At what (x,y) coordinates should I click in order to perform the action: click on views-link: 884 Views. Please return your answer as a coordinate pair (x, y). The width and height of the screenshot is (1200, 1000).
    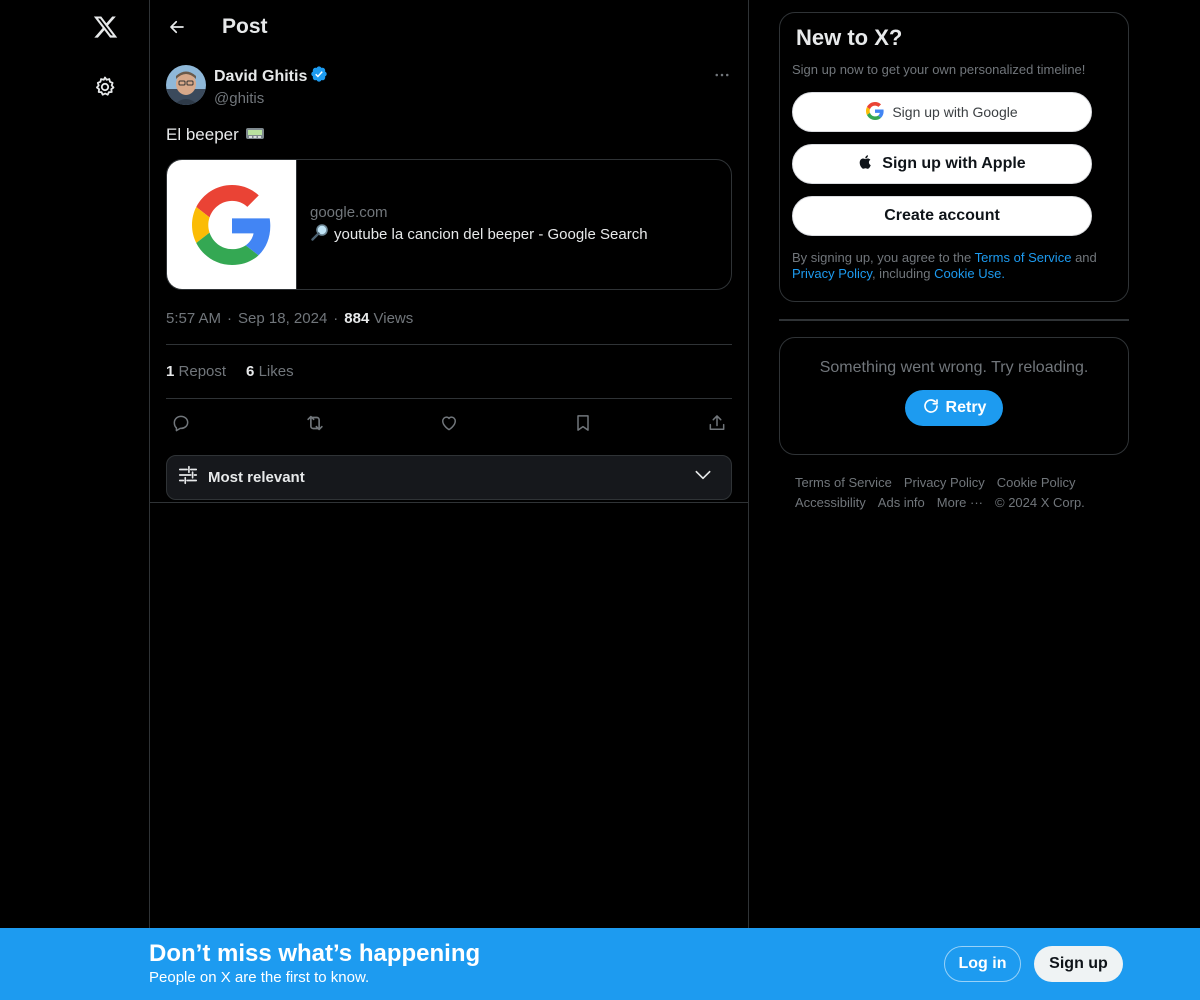
    Looking at the image, I should click on (378, 318).